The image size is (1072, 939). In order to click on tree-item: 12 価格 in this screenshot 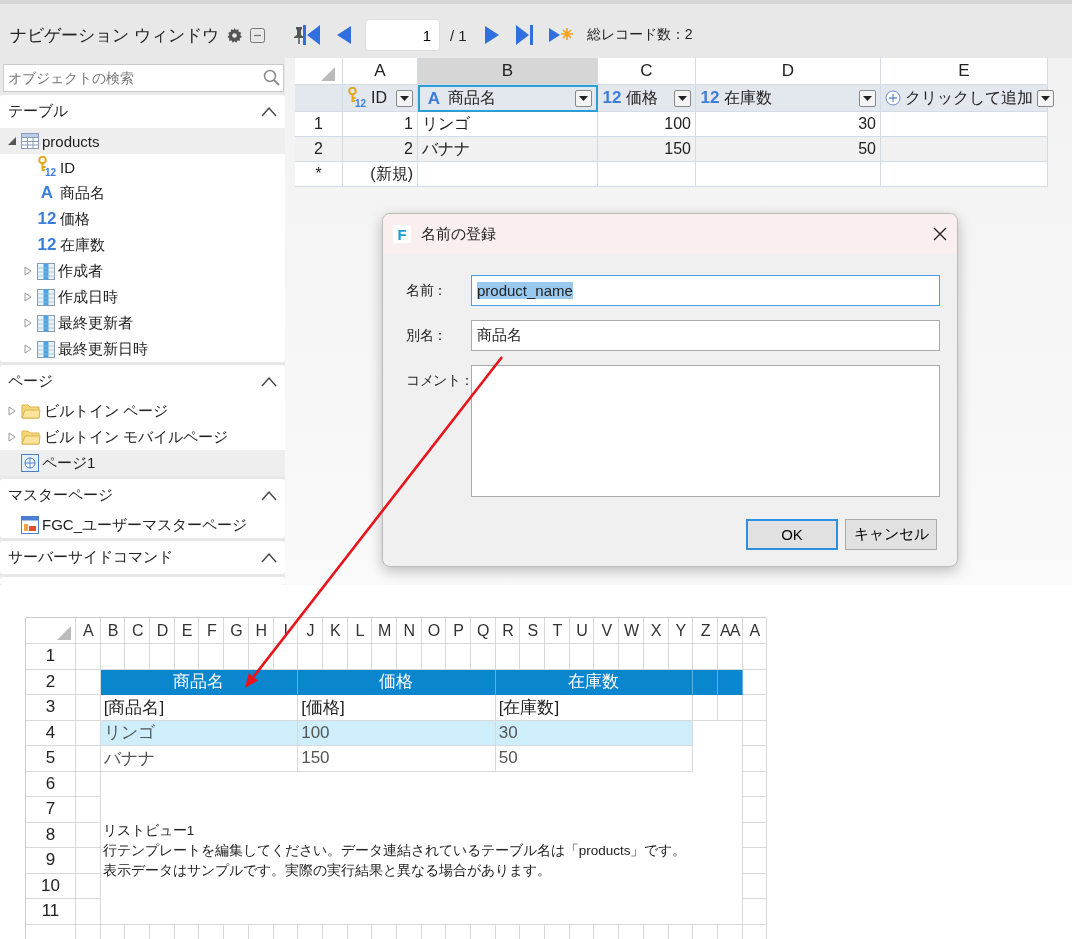, I will do `click(142, 219)`.